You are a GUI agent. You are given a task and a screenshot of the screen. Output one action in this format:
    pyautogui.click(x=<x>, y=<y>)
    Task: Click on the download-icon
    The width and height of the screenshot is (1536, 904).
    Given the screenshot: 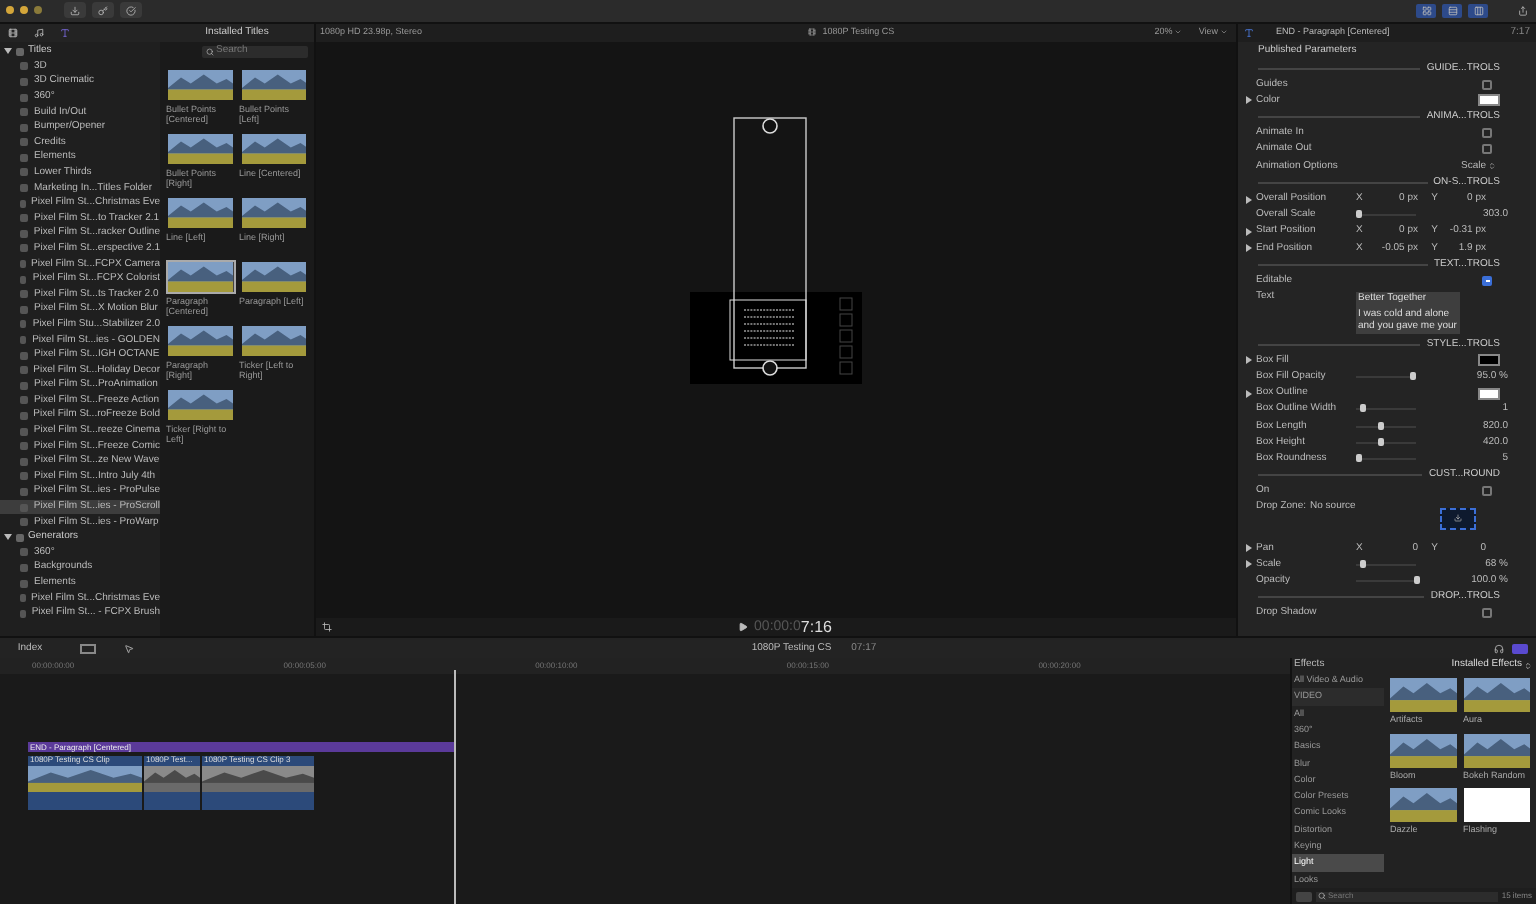 What is the action you would take?
    pyautogui.click(x=1457, y=518)
    